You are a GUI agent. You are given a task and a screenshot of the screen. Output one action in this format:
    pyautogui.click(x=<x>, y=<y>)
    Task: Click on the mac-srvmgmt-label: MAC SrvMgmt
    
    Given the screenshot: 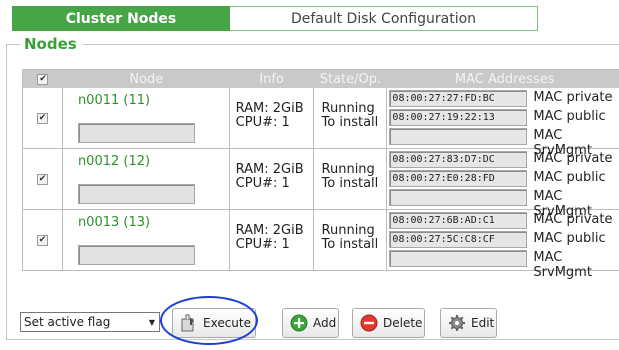 What is the action you would take?
    pyautogui.click(x=562, y=265)
    